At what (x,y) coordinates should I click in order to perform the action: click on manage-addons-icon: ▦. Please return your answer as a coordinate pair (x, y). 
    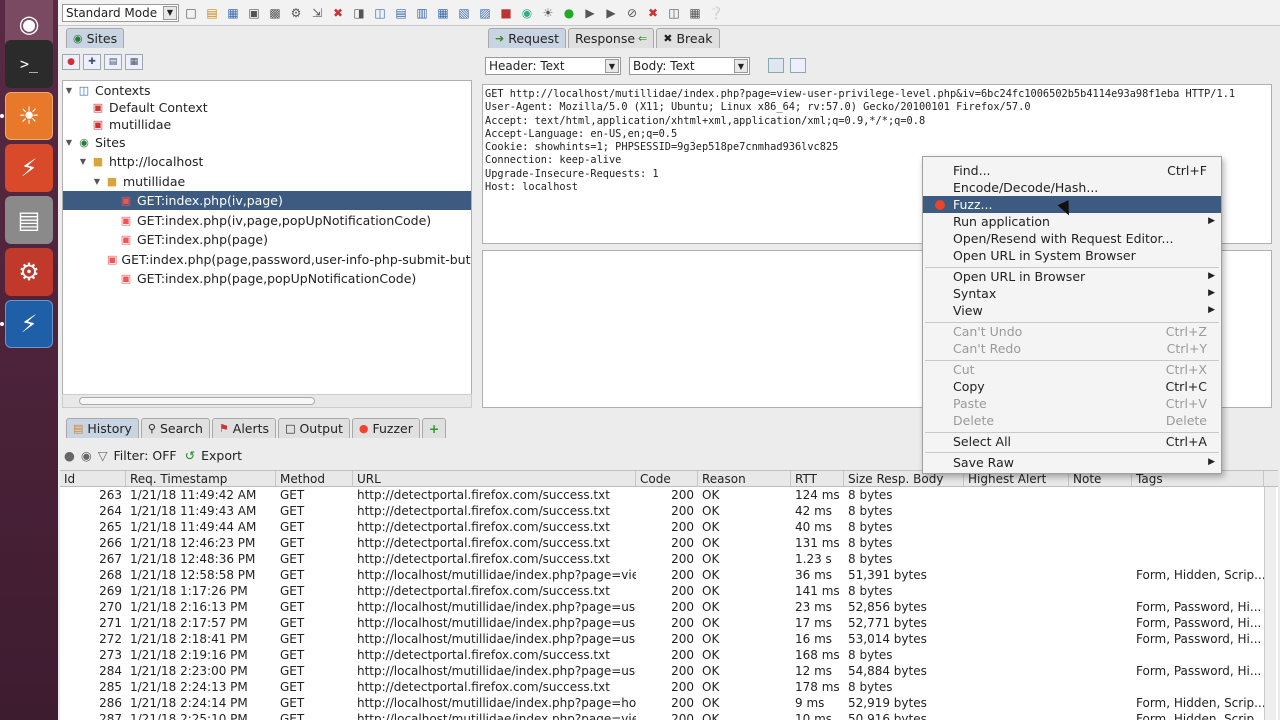
    Looking at the image, I should click on (695, 13).